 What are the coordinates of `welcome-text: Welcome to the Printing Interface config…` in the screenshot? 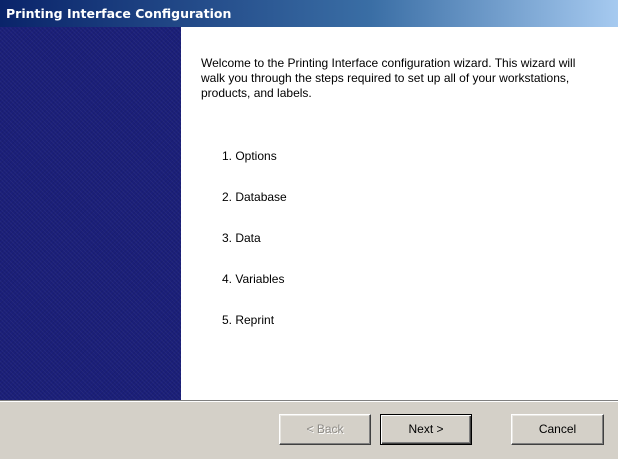 It's located at (388, 78).